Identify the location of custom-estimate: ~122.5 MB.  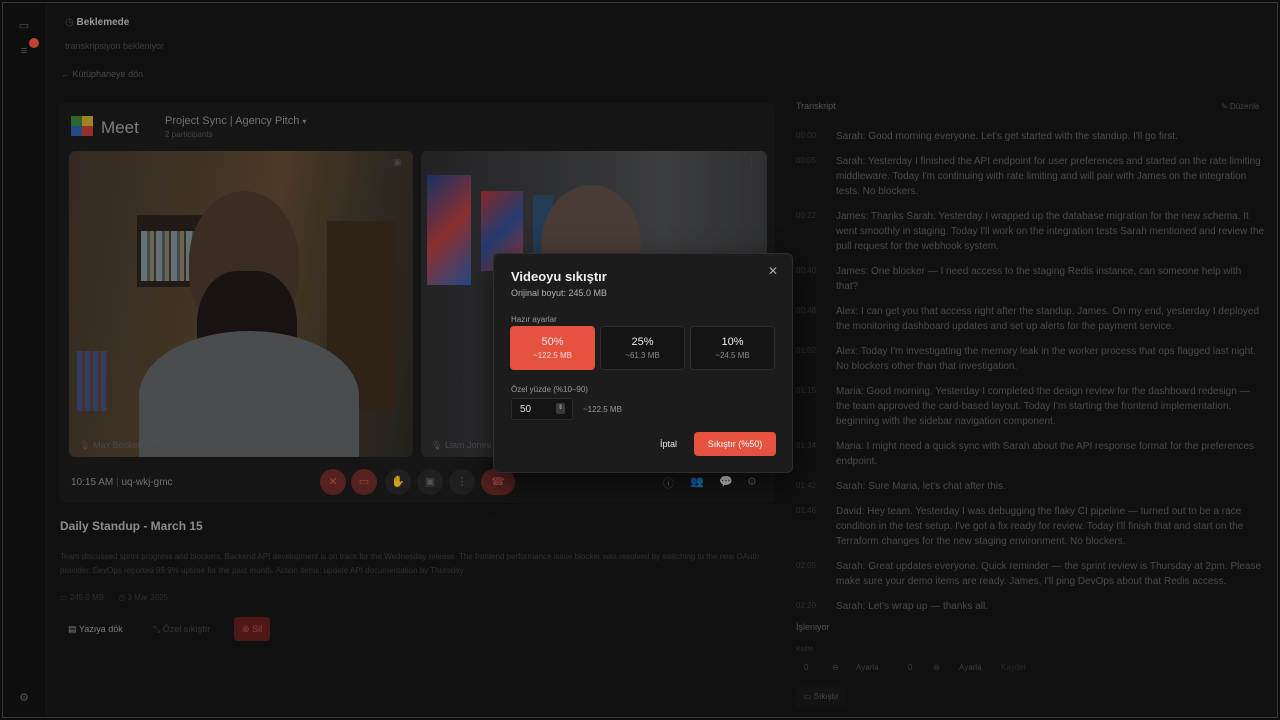
(602, 409).